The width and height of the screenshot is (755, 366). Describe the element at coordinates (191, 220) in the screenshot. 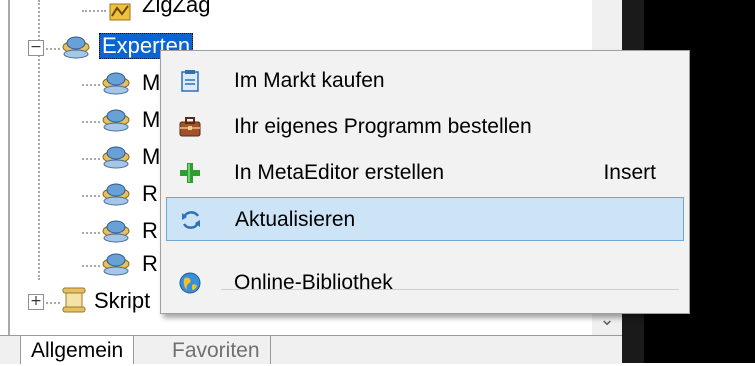

I see `refresh-icon` at that location.